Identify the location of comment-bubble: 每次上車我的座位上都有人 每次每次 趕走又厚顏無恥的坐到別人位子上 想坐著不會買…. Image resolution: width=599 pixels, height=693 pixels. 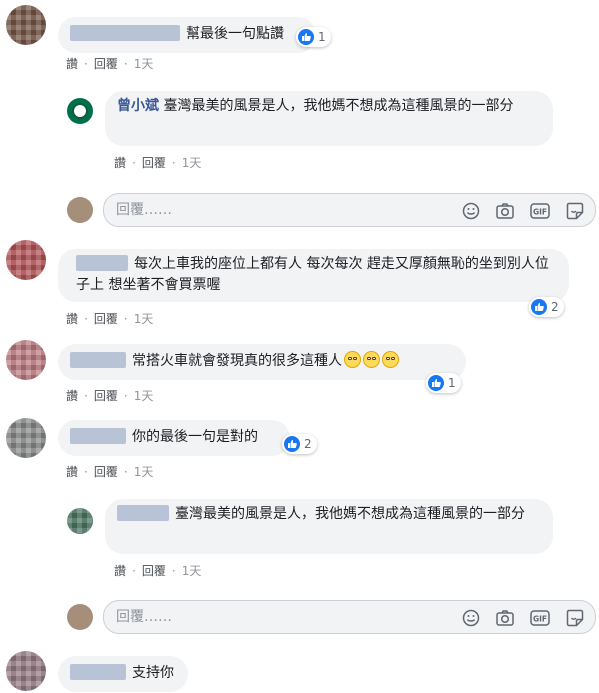
(313, 275).